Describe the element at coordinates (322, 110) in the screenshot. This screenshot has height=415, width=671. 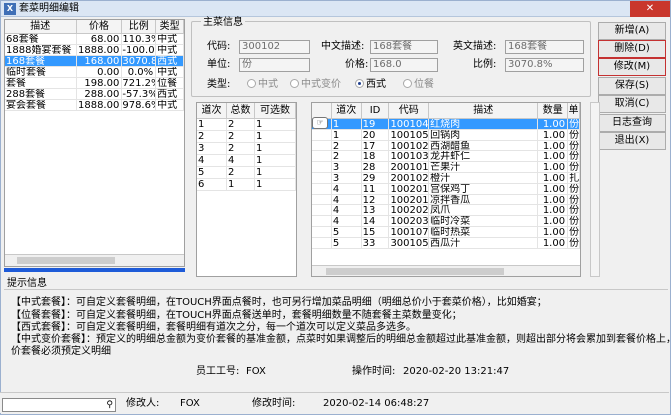
I see `column-header-row-indicator` at that location.